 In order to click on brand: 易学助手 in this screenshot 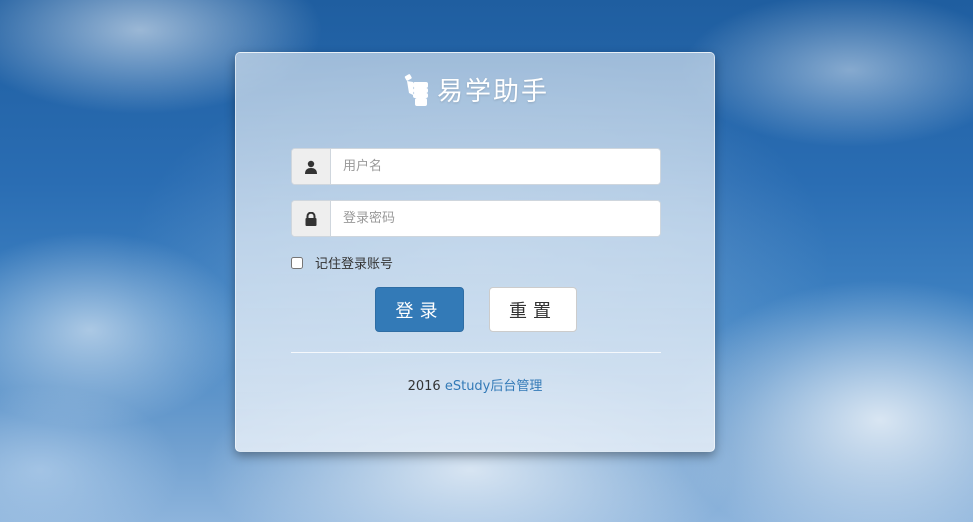, I will do `click(475, 89)`.